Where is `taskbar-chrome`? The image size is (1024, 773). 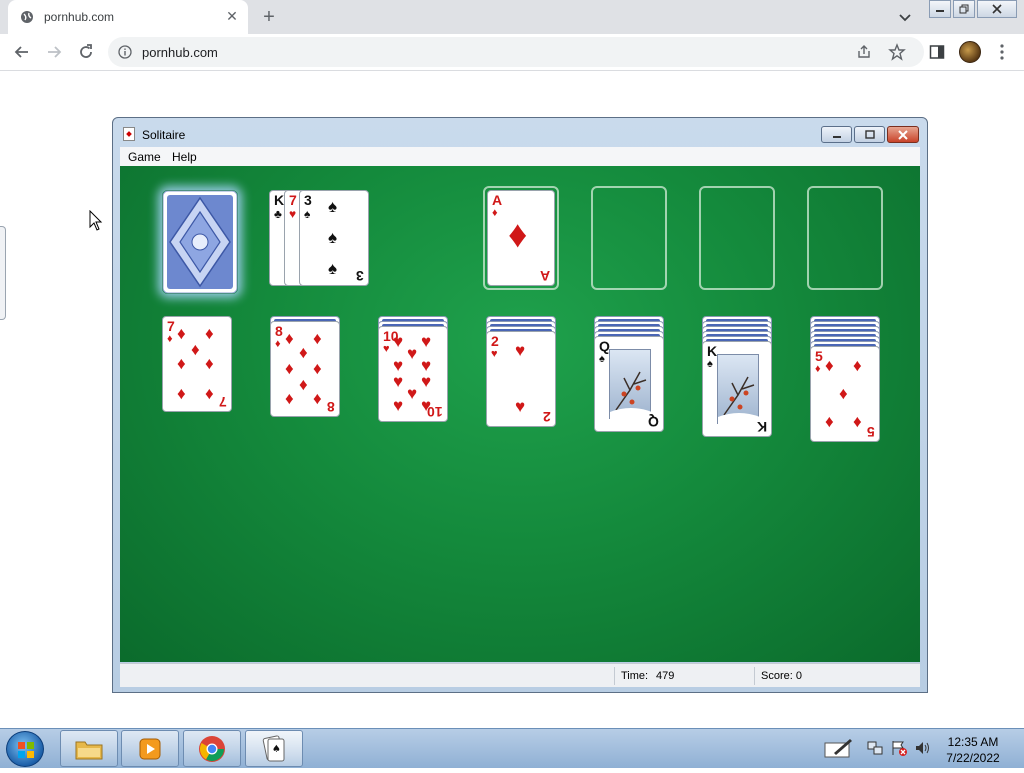 taskbar-chrome is located at coordinates (212, 748).